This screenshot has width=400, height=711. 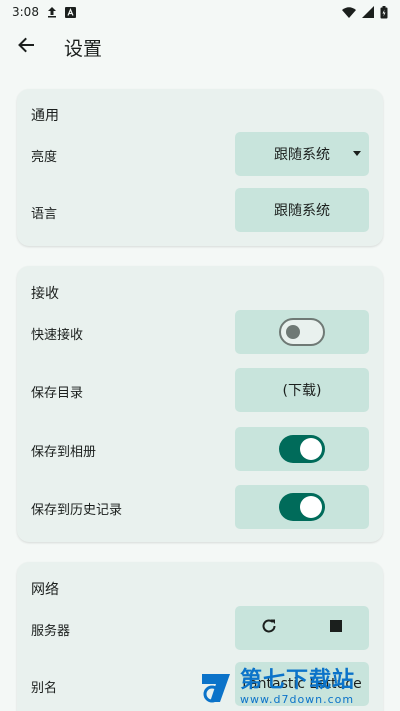 What do you see at coordinates (357, 153) in the screenshot?
I see `dropdown-arrow-icon` at bounding box center [357, 153].